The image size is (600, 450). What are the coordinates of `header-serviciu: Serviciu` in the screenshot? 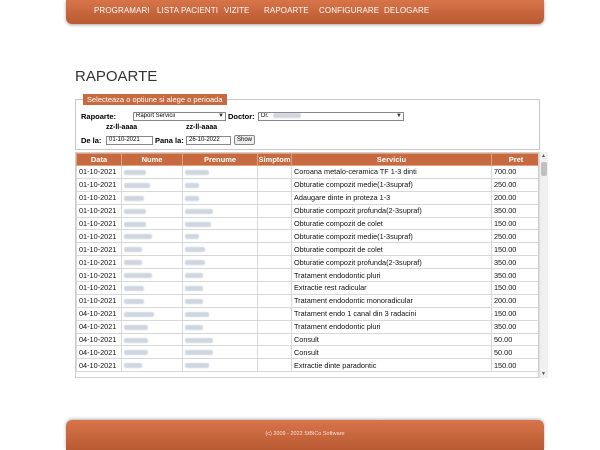 It's located at (391, 159).